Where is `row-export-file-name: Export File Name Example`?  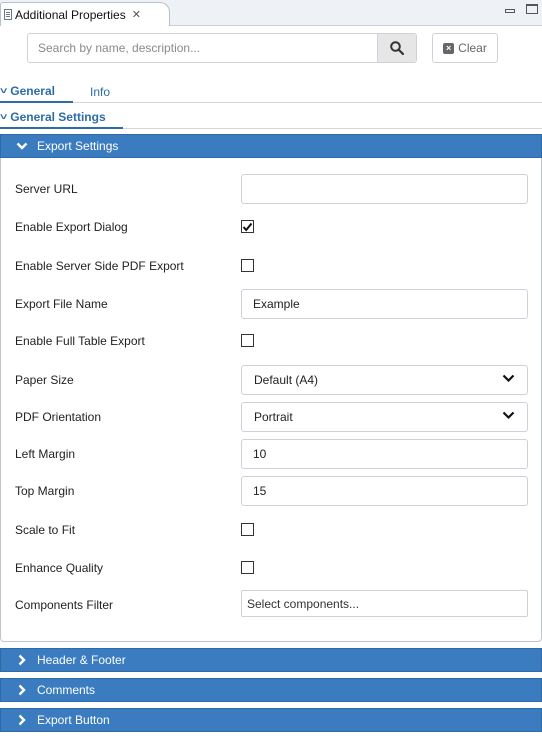
row-export-file-name: Export File Name Example is located at coordinates (271, 304).